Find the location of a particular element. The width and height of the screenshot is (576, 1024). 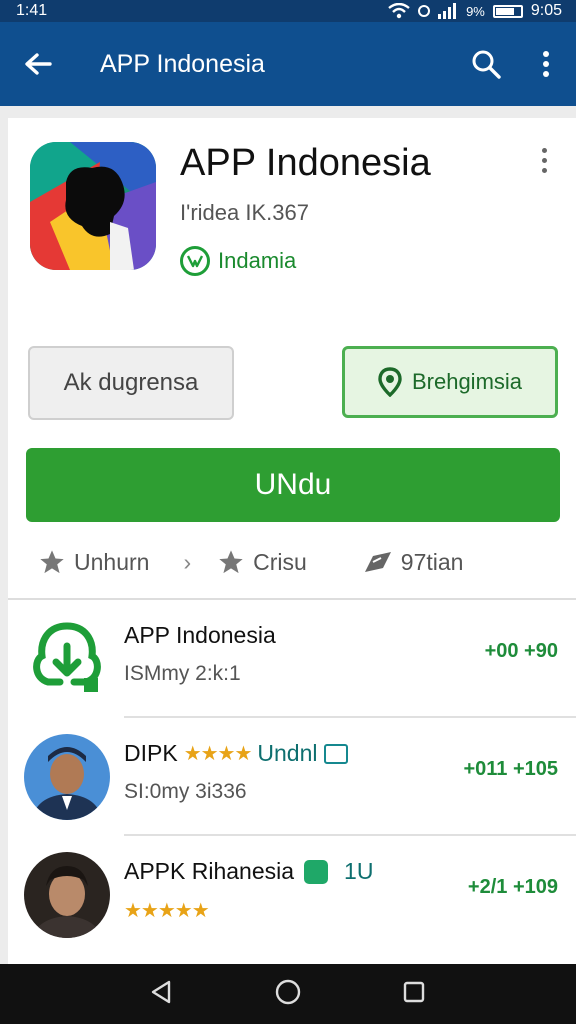

triangle-back-icon is located at coordinates (161, 991).